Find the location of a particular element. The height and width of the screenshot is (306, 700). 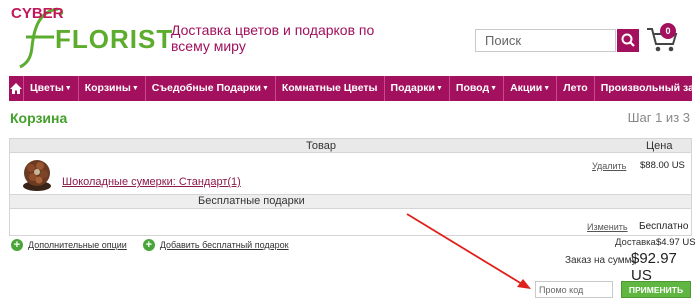

nav-item-edible-gifts: Съедобные Подарки▼ is located at coordinates (211, 88).